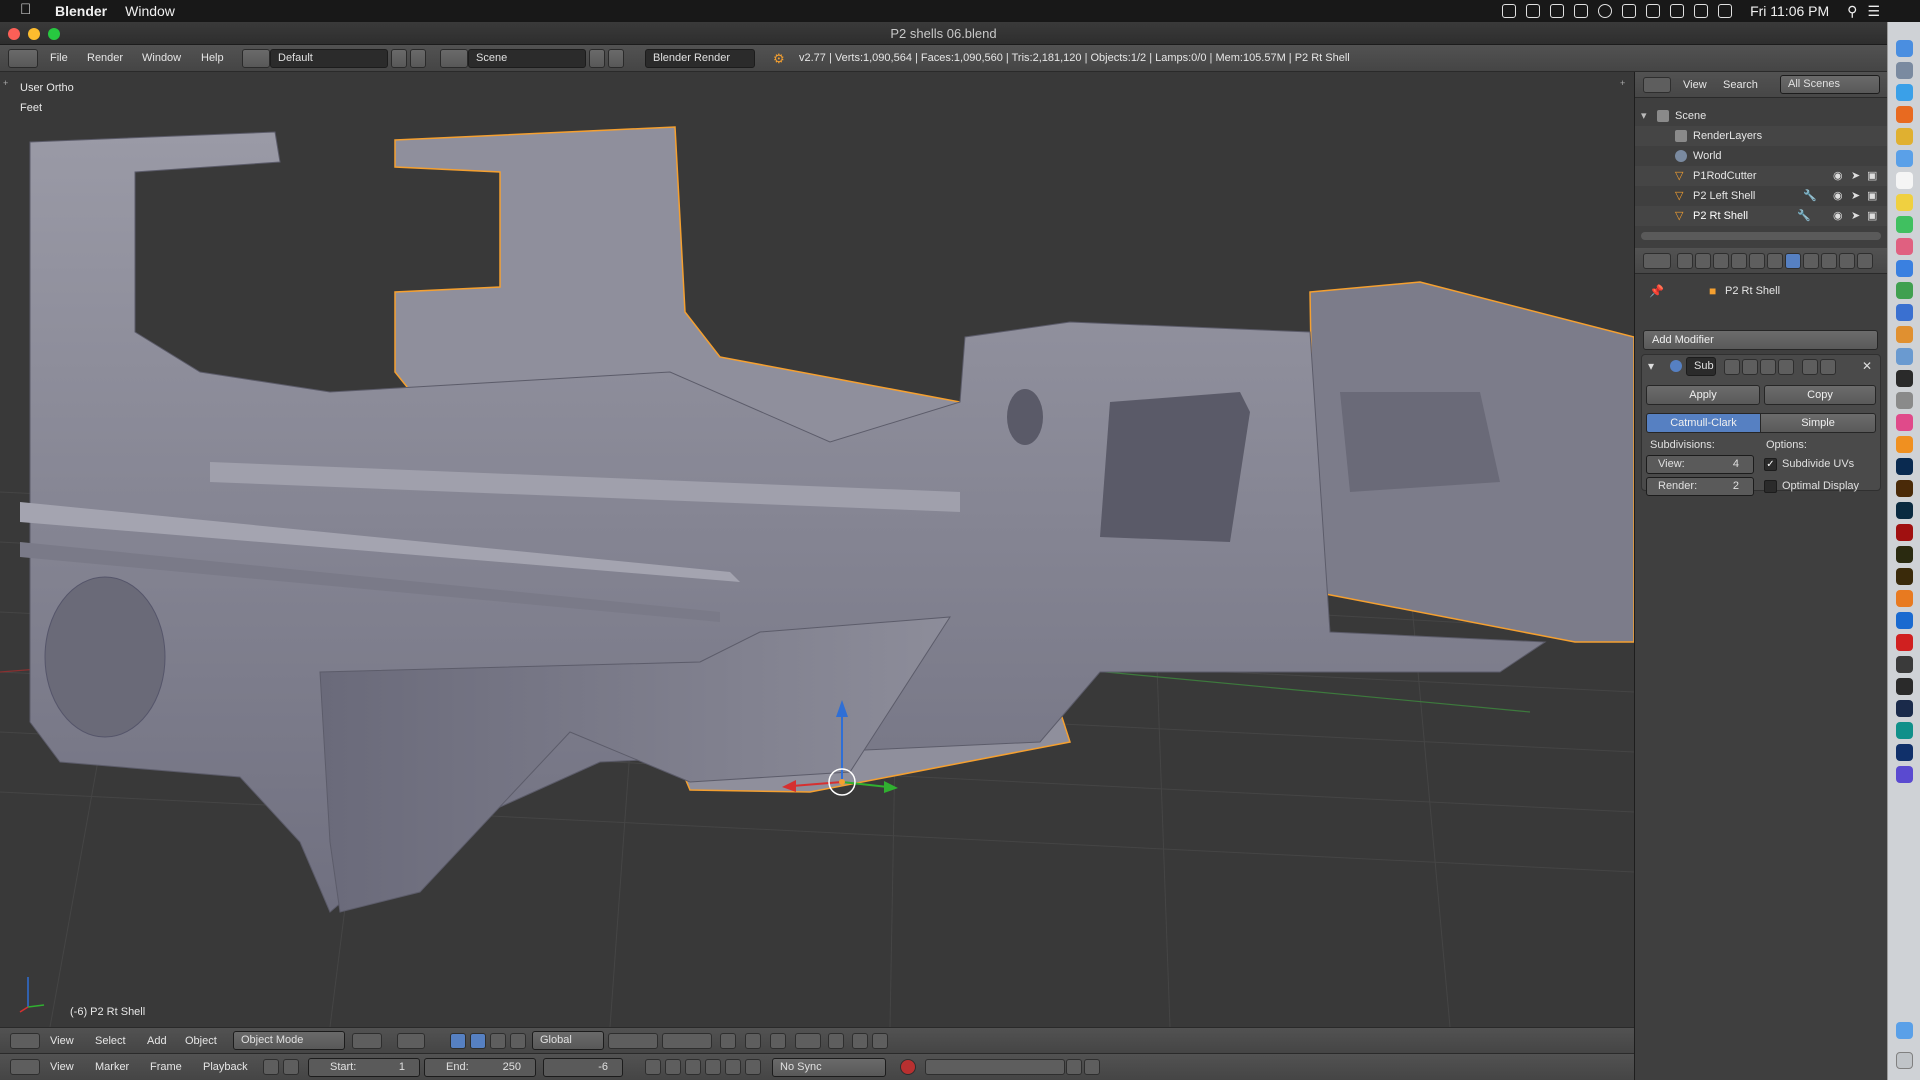 This screenshot has width=1920, height=1080. What do you see at coordinates (1818, 423) in the screenshot?
I see `simple-option: Simple` at bounding box center [1818, 423].